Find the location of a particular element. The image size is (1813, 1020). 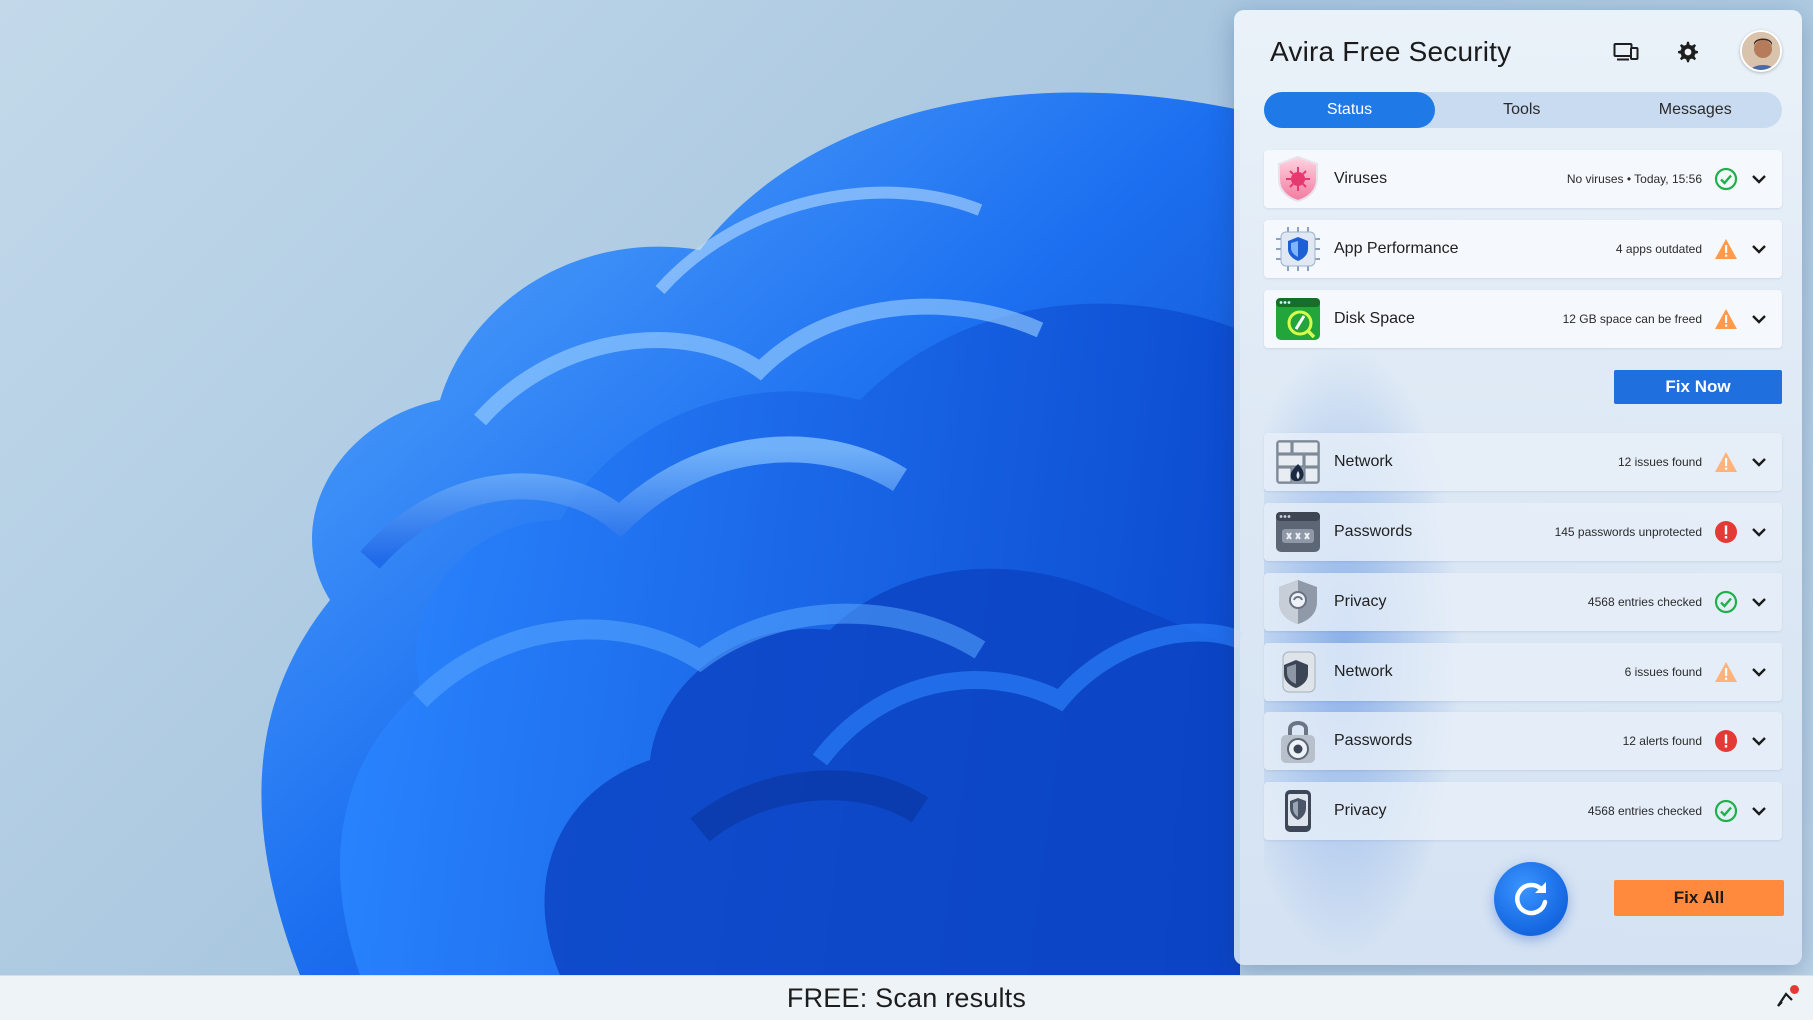

app-title: Avira Free Security is located at coordinates (1391, 51).